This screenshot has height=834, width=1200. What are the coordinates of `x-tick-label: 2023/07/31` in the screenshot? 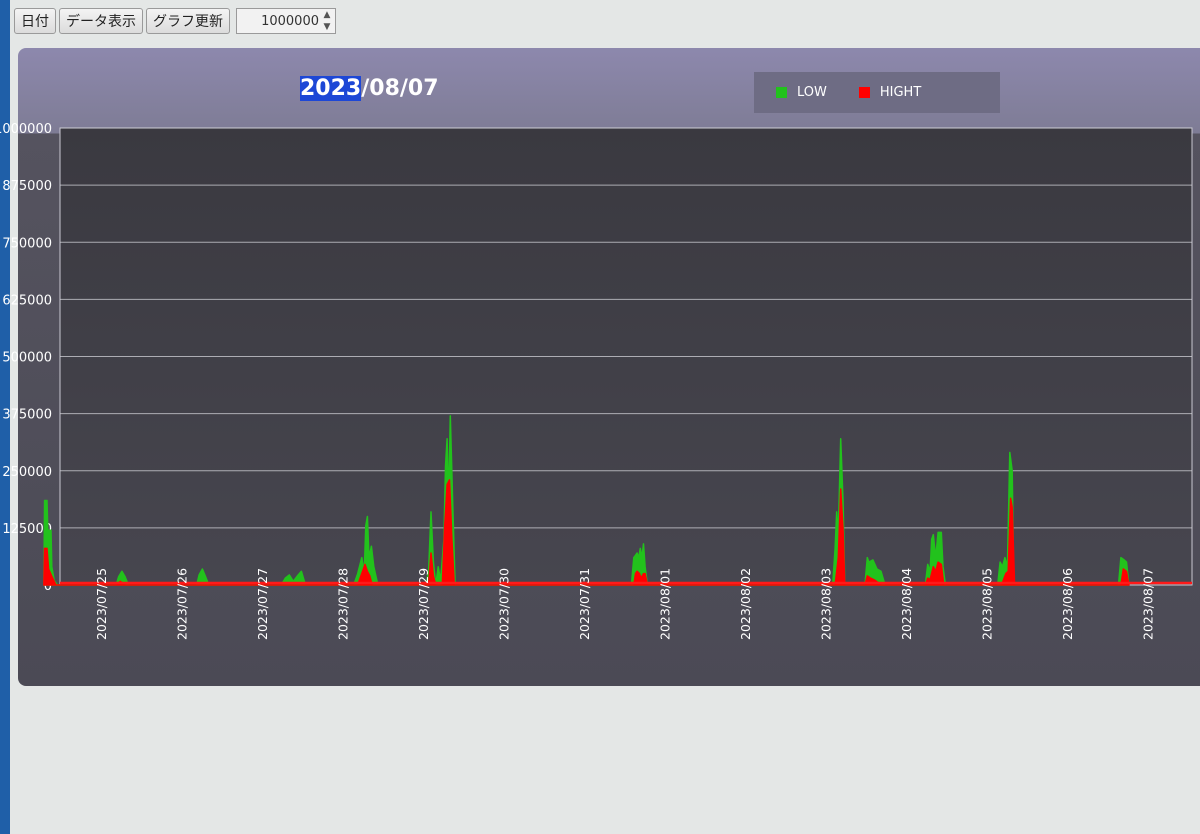 It's located at (584, 604).